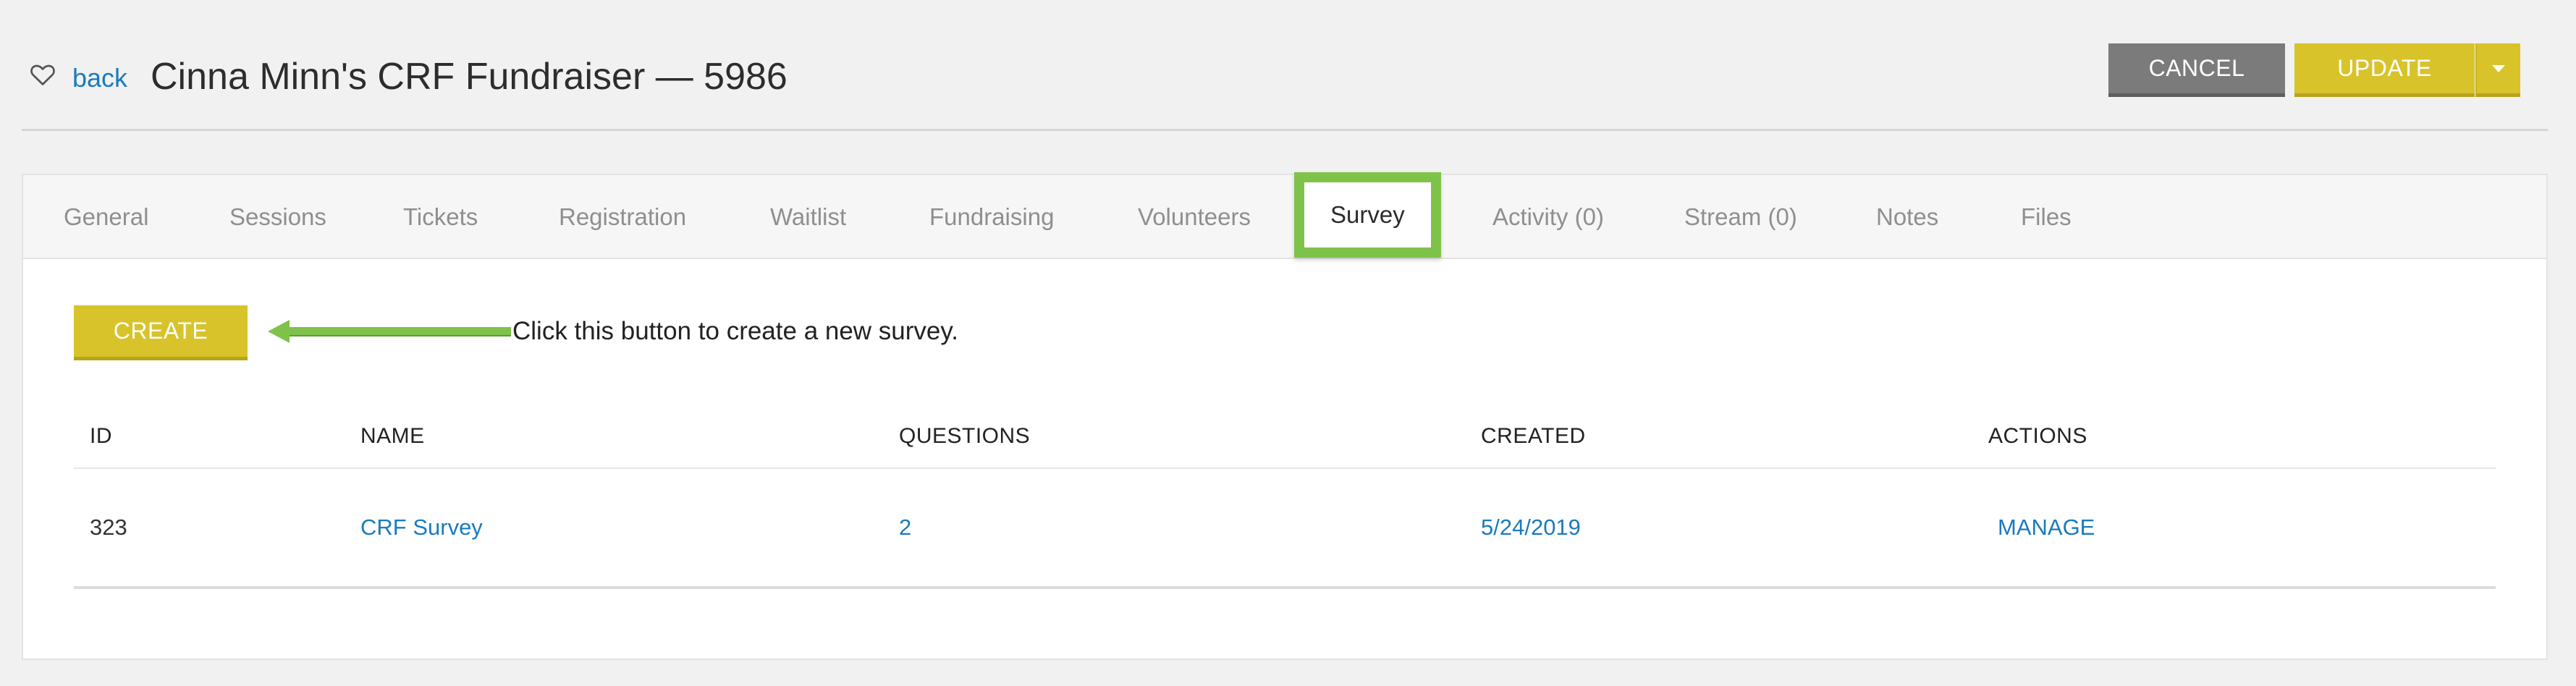  What do you see at coordinates (278, 217) in the screenshot?
I see `tab-sessions: Sessions` at bounding box center [278, 217].